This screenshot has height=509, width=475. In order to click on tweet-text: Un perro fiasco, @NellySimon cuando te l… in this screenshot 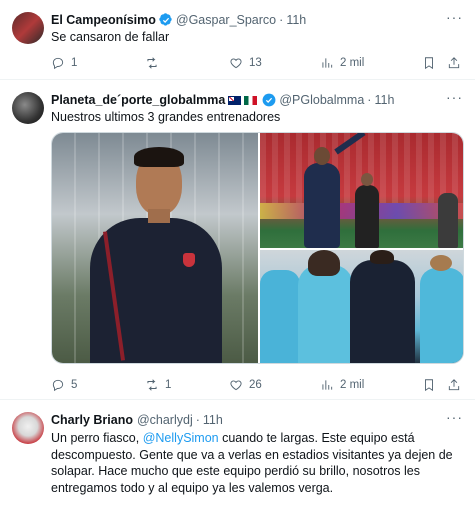, I will do `click(256, 463)`.